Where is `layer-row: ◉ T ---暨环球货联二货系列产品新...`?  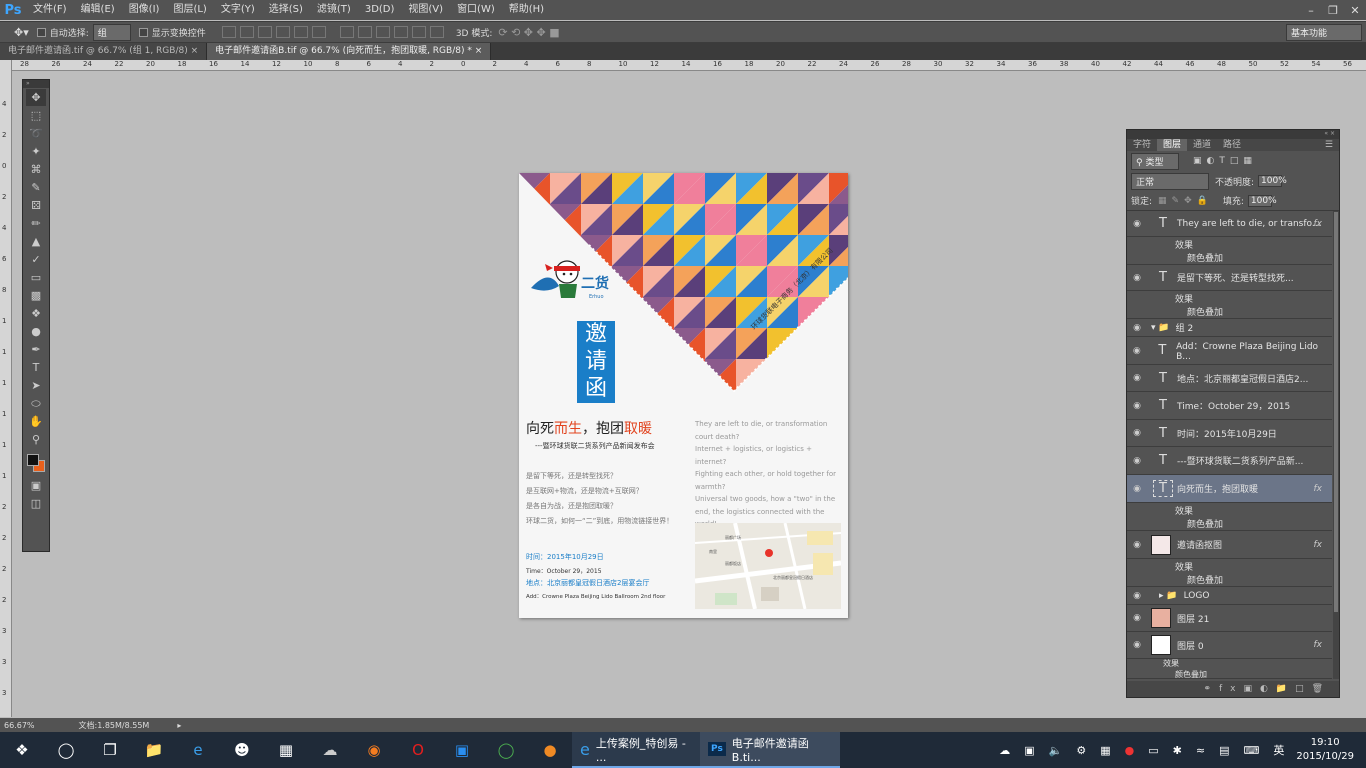
layer-row: ◉ T ---暨环球货联二货系列产品新... is located at coordinates (1229, 461).